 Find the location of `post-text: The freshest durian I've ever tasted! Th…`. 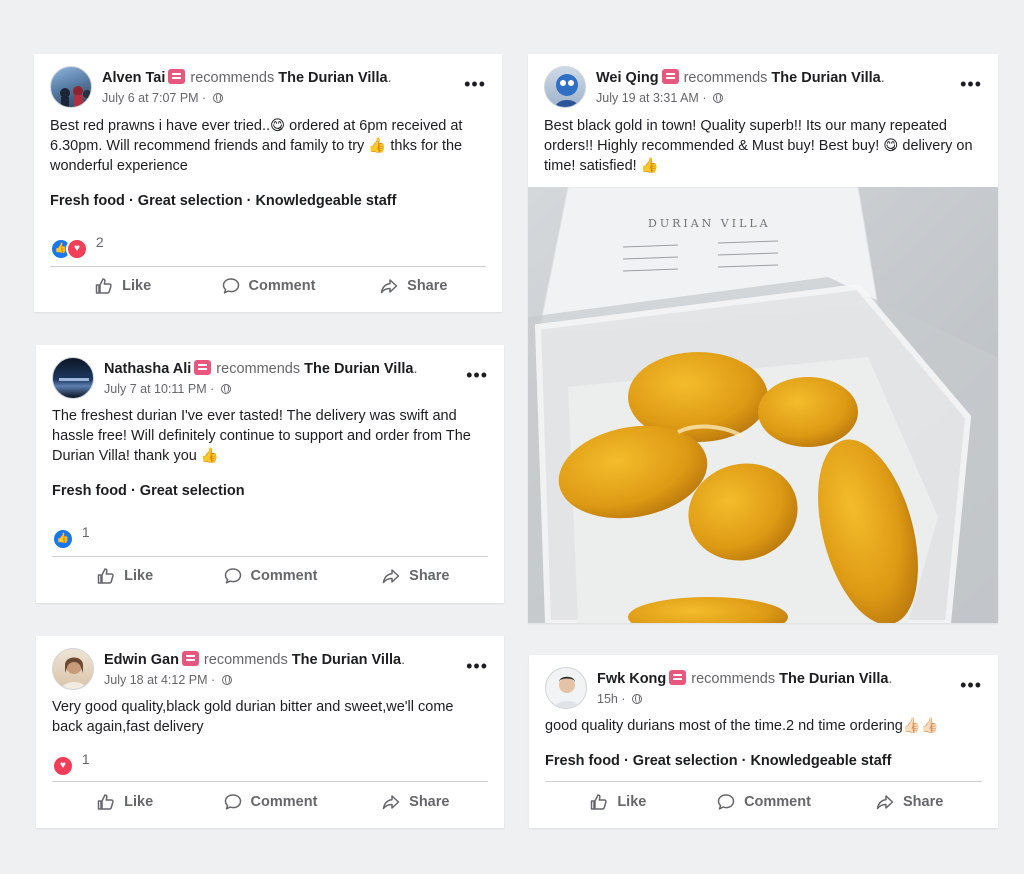

post-text: The freshest durian I've ever tasted! Th… is located at coordinates (261, 436).